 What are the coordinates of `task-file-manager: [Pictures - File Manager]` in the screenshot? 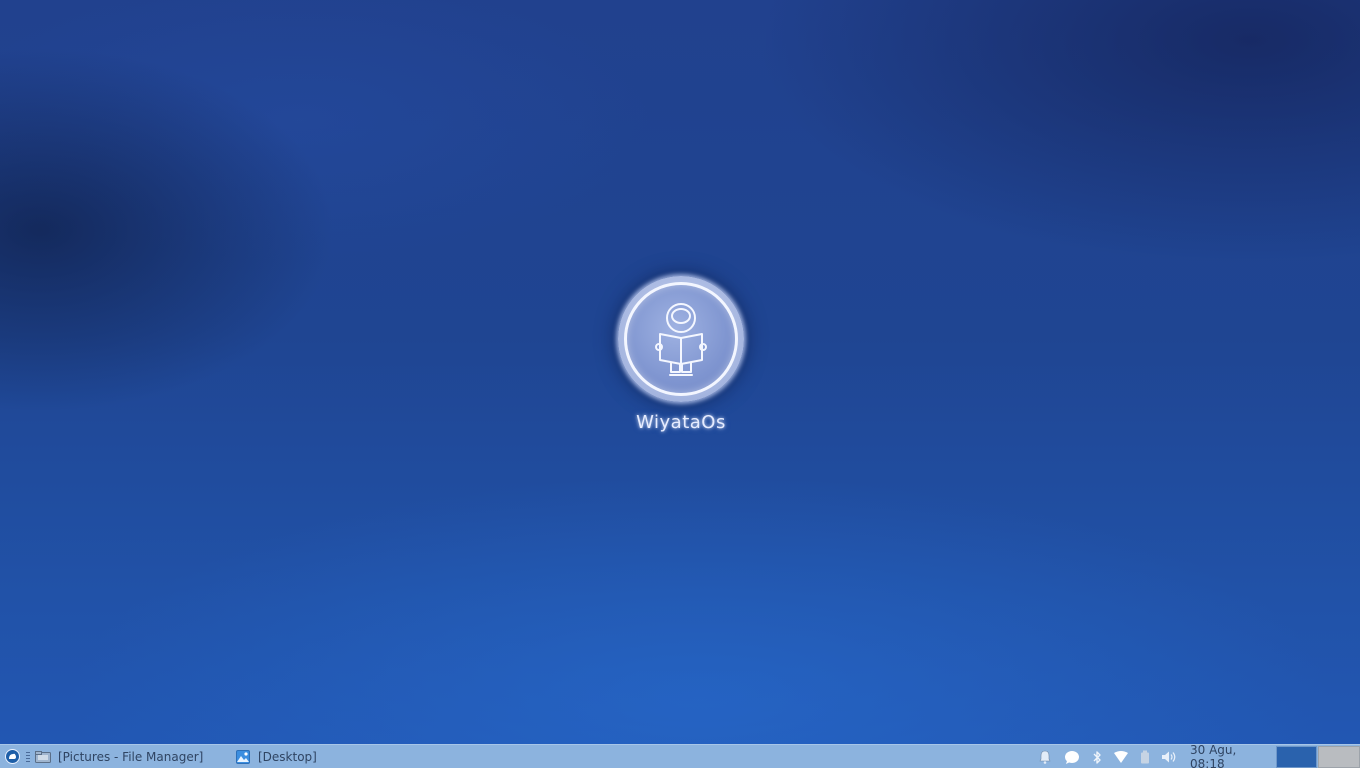 It's located at (129, 756).